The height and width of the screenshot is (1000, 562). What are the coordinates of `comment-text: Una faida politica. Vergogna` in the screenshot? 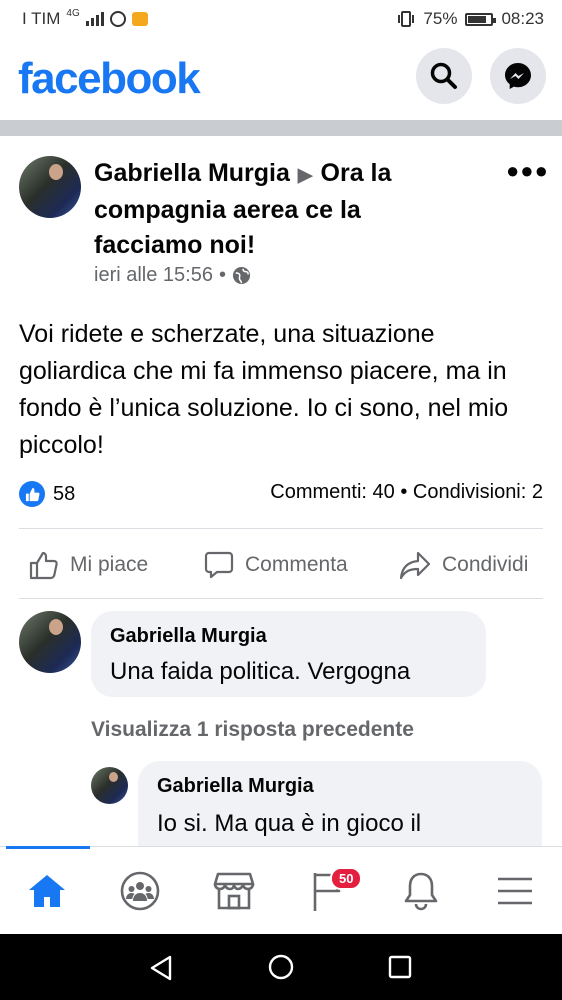 It's located at (260, 671).